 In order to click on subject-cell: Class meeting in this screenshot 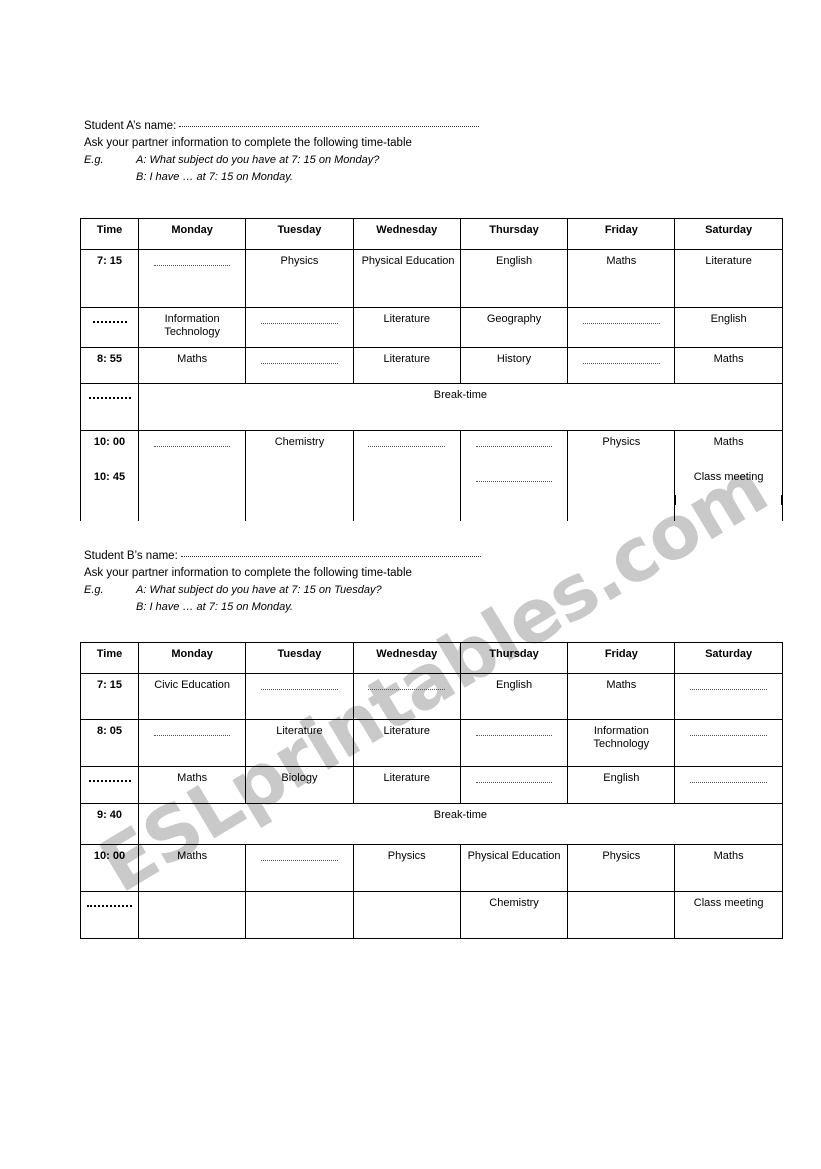, I will do `click(728, 915)`.